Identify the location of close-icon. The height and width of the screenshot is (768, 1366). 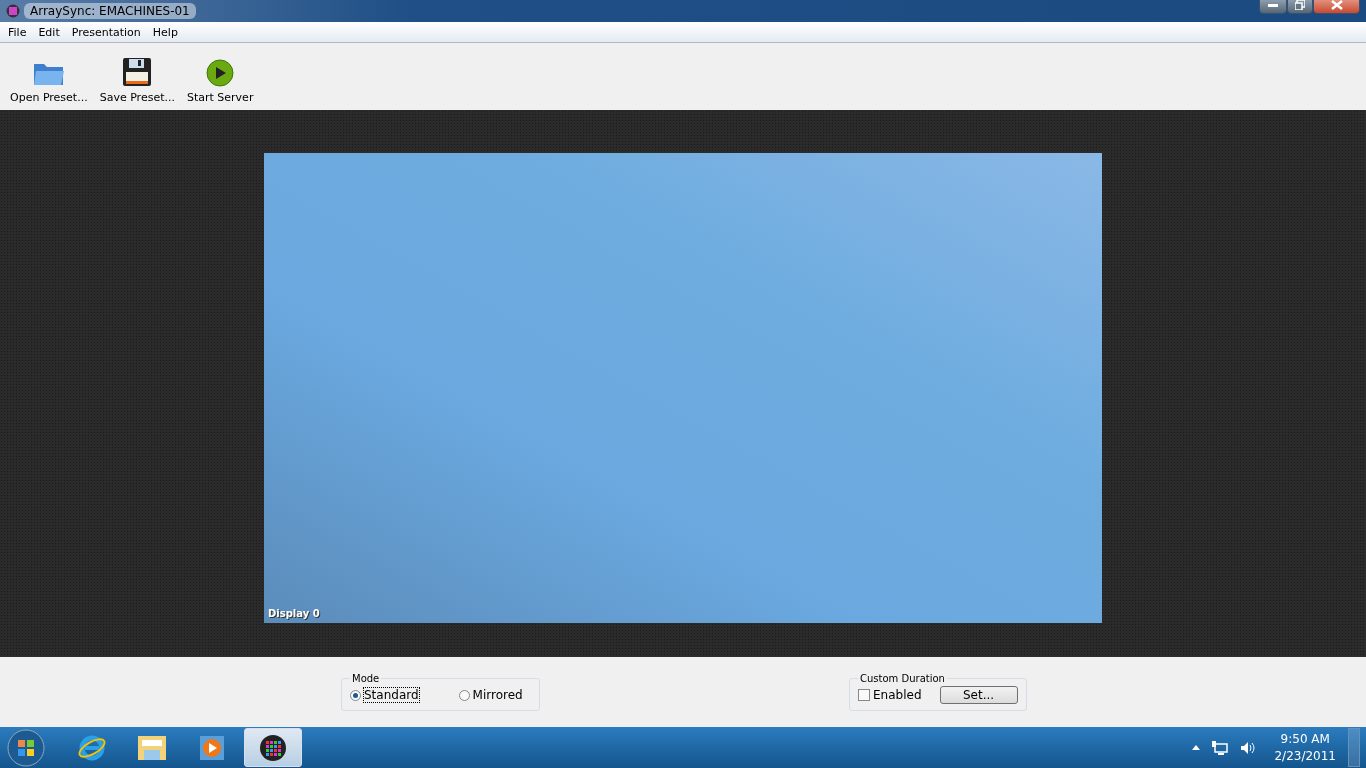
(1336, 5).